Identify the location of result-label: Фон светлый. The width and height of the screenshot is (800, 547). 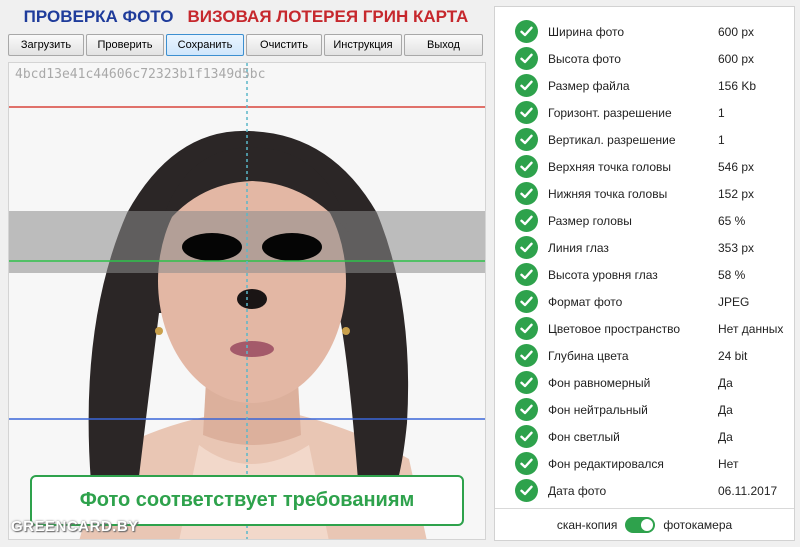
(584, 436).